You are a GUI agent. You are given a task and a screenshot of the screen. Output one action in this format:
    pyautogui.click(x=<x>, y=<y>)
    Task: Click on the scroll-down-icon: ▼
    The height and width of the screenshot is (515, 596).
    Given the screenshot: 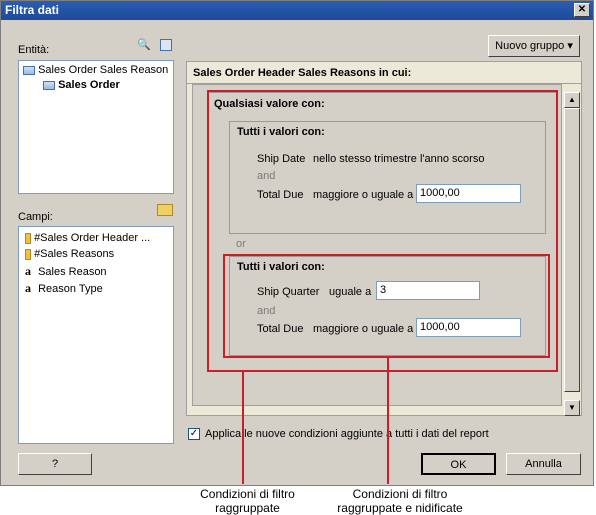 What is the action you would take?
    pyautogui.click(x=572, y=408)
    